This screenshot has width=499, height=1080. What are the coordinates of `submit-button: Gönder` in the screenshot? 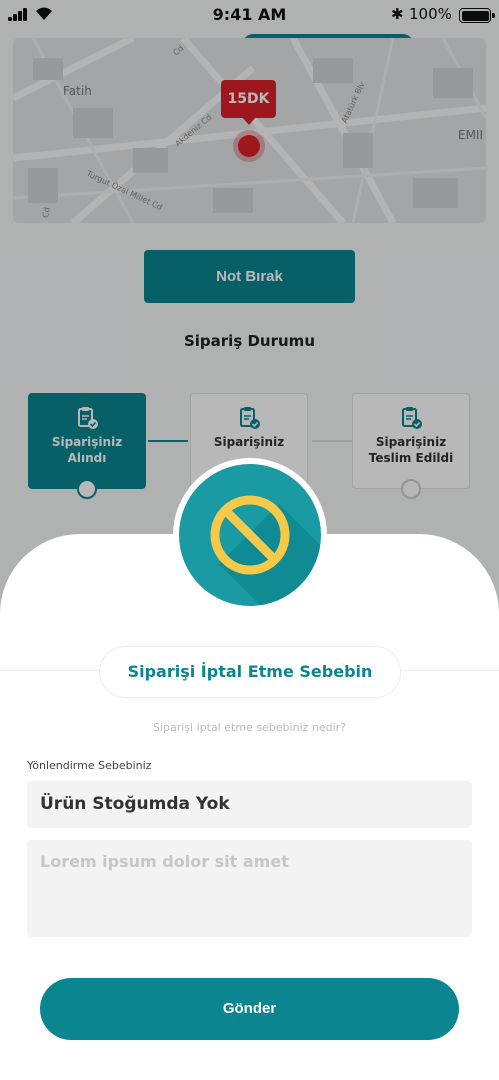 It's located at (249, 1009).